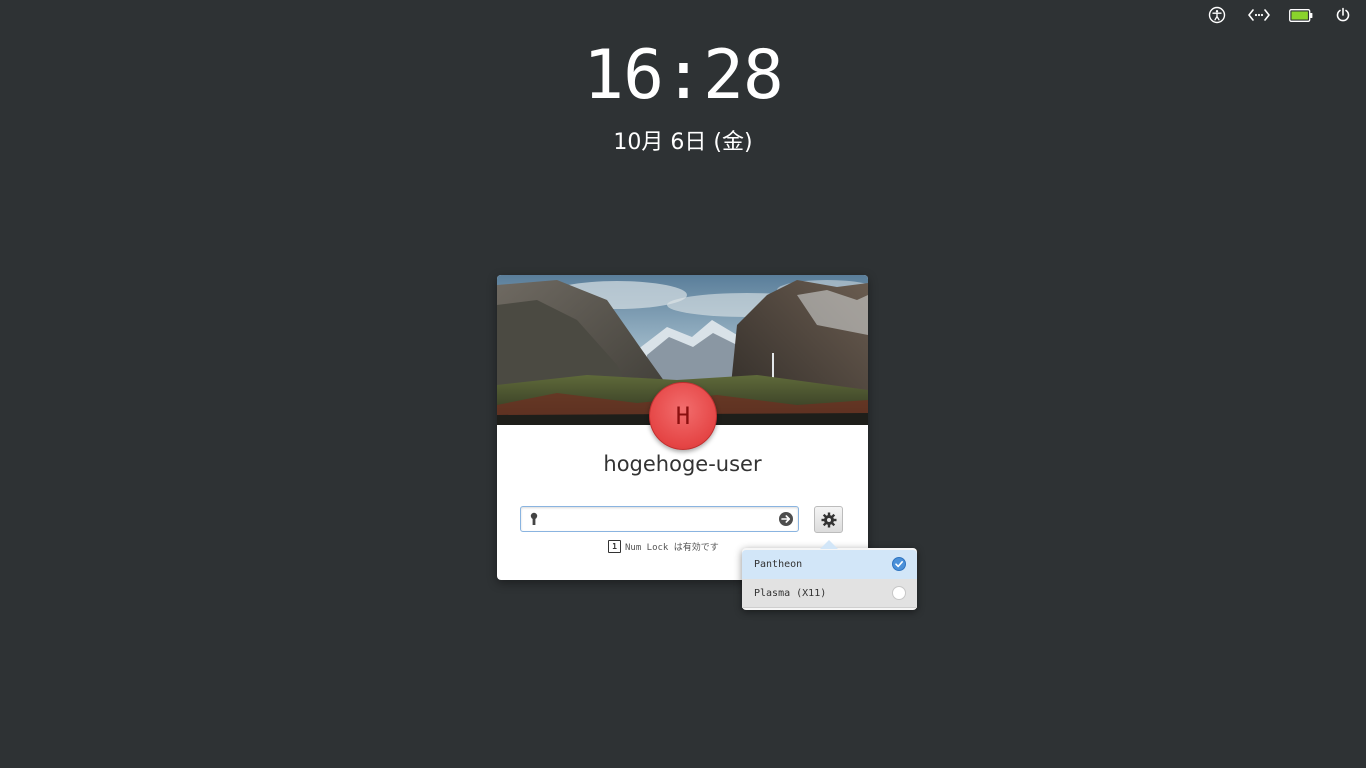 This screenshot has width=1366, height=768. What do you see at coordinates (683, 15) in the screenshot?
I see `top-panel` at bounding box center [683, 15].